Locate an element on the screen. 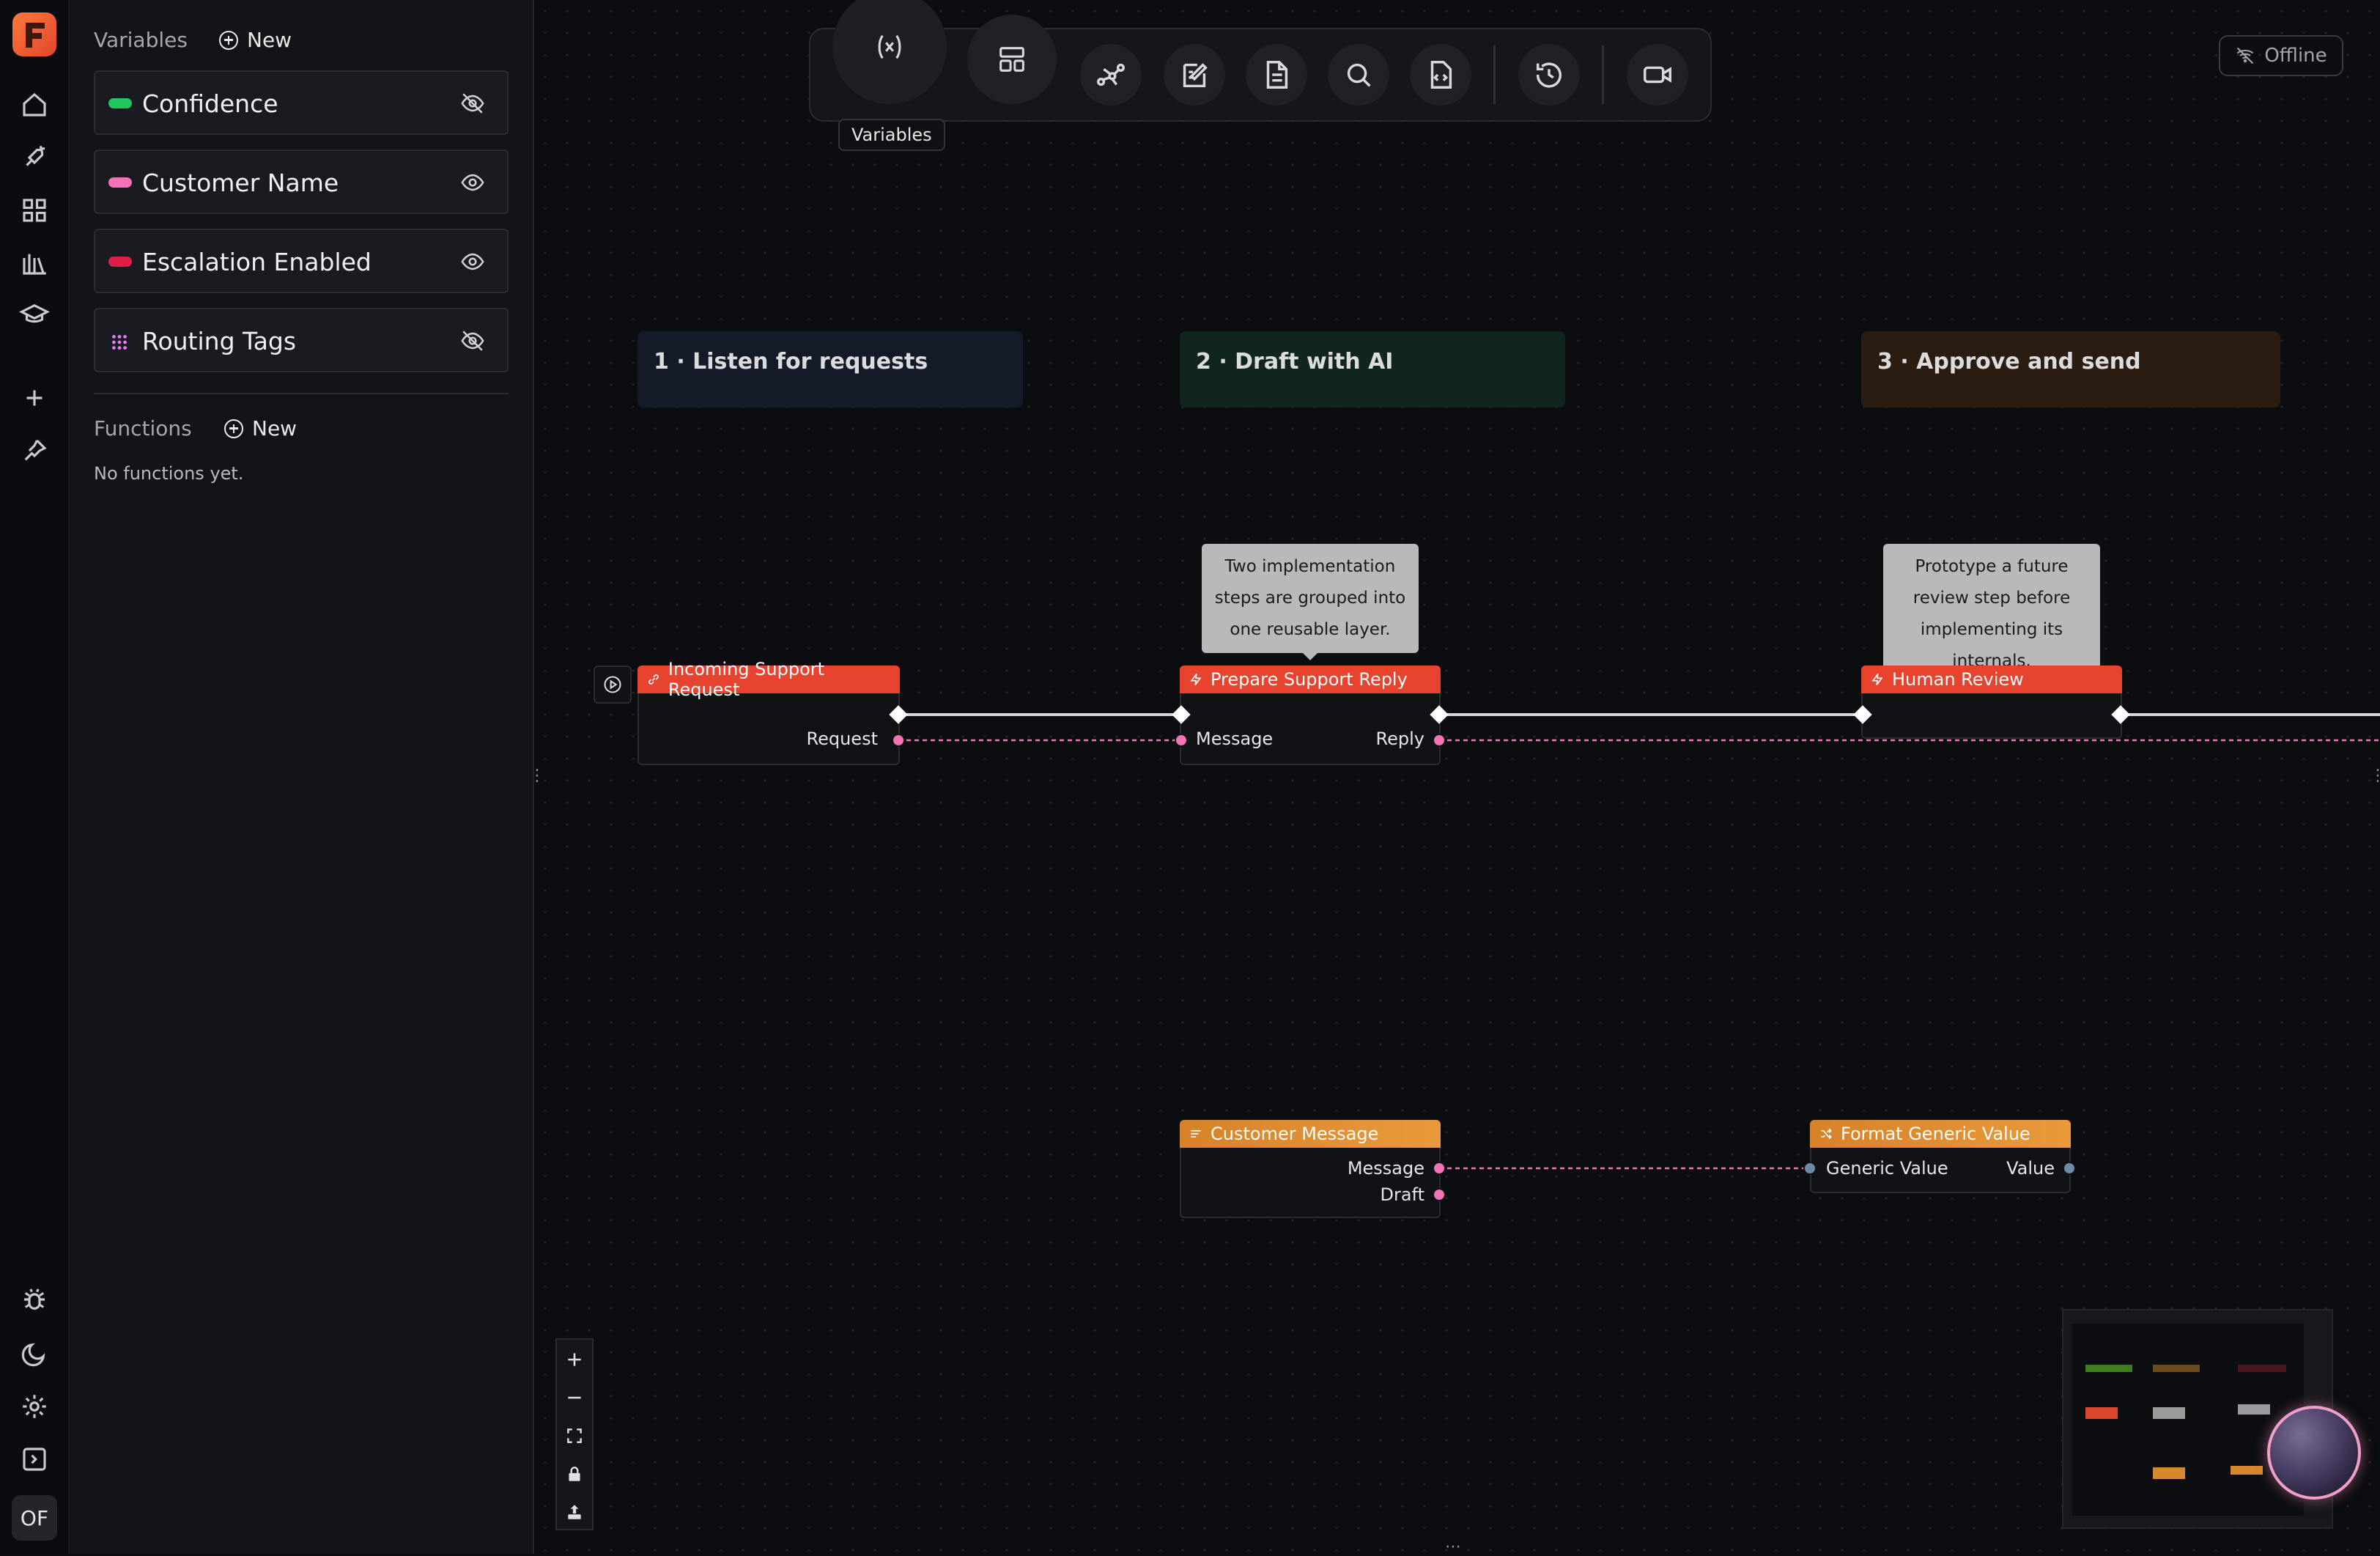 The image size is (2380, 1556). upload-icon is located at coordinates (574, 1512).